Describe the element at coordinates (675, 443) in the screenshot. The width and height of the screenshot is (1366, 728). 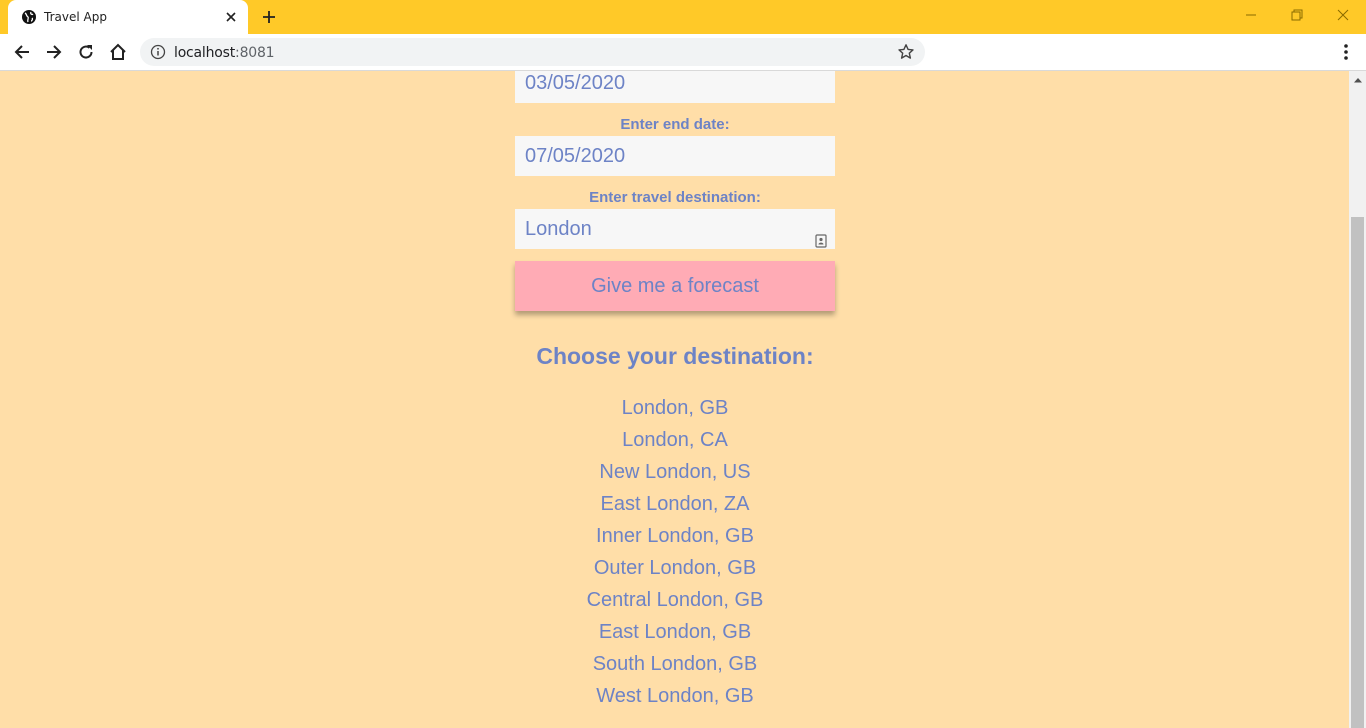
I see `destination-item: London, CA` at that location.